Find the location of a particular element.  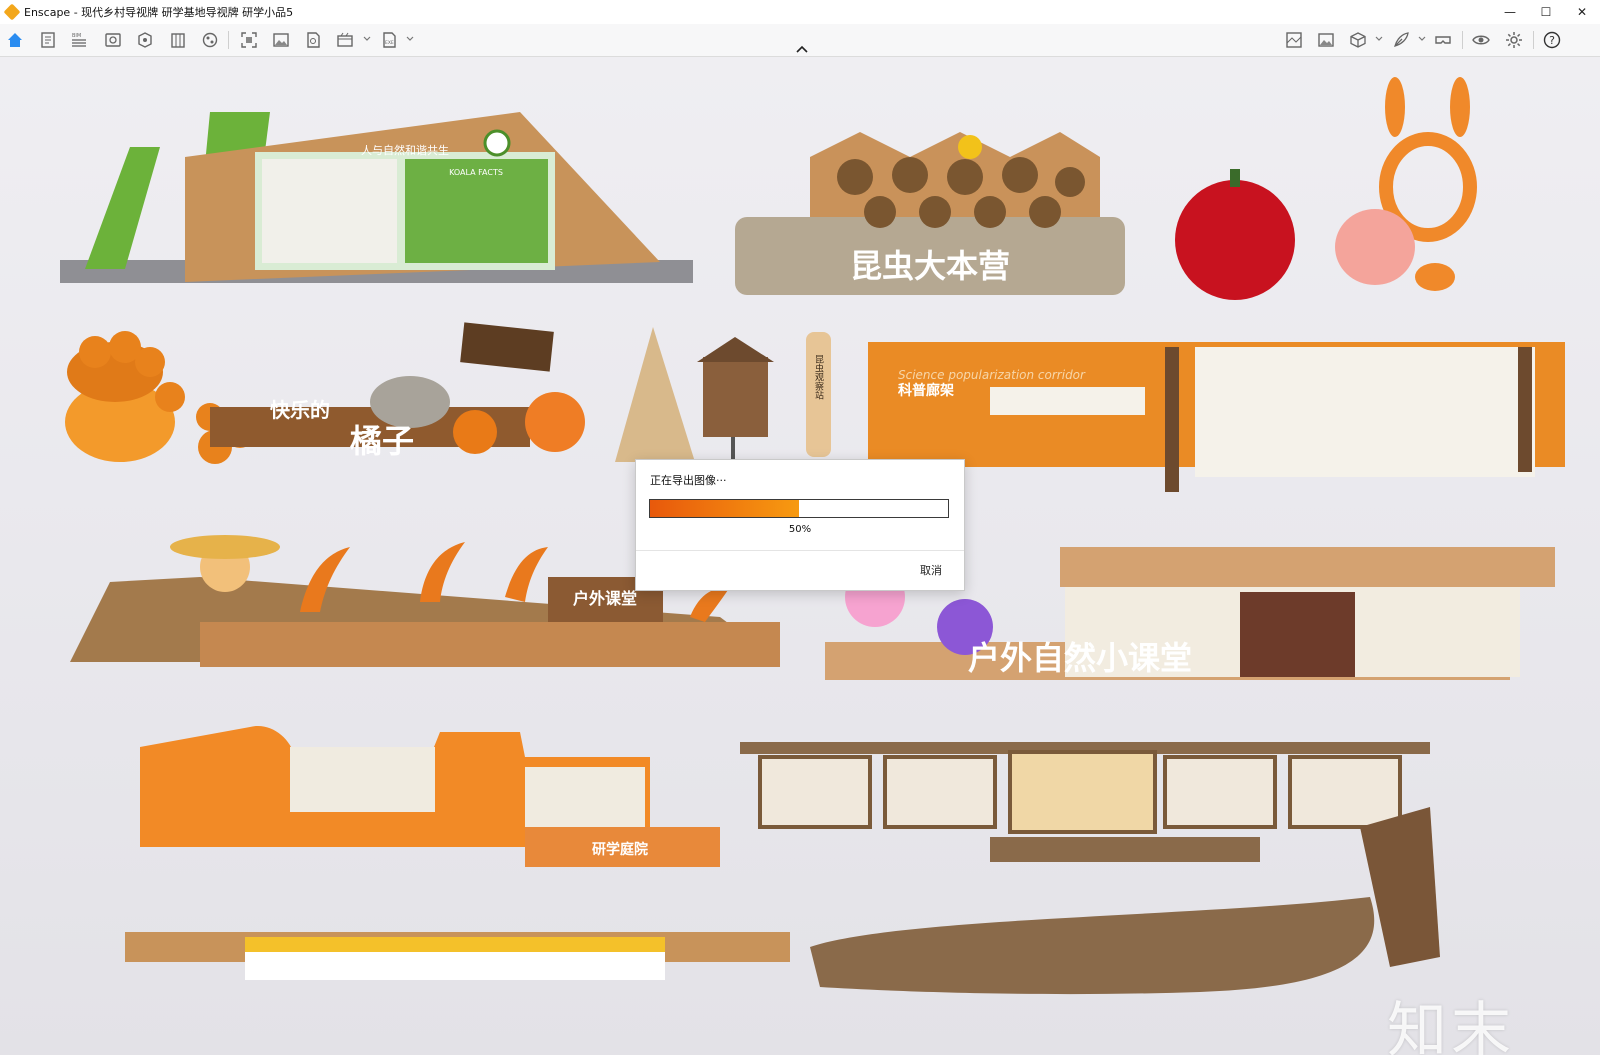

progress-percent: 50% is located at coordinates (800, 529).